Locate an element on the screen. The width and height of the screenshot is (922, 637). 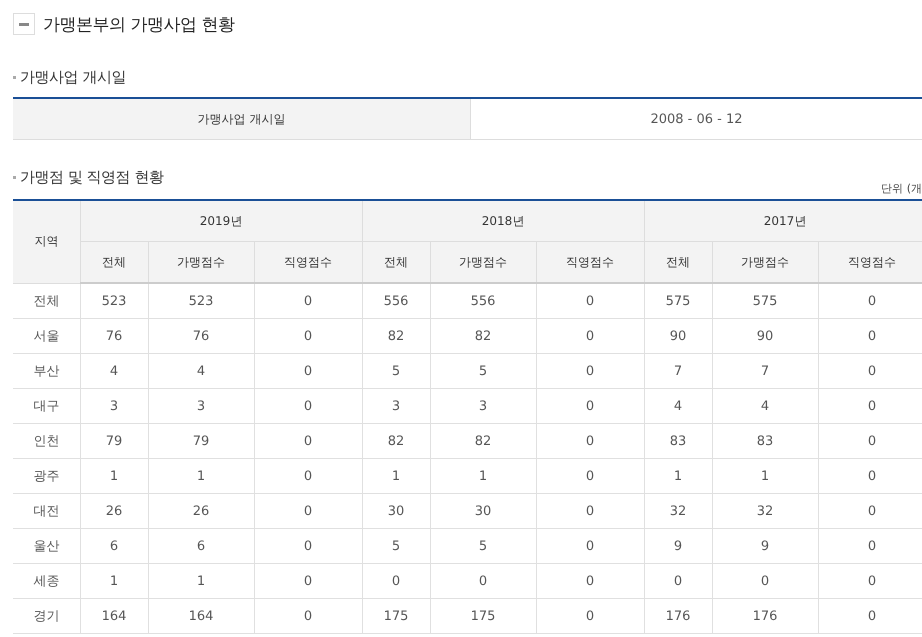
column-header: 지역 is located at coordinates (46, 241).